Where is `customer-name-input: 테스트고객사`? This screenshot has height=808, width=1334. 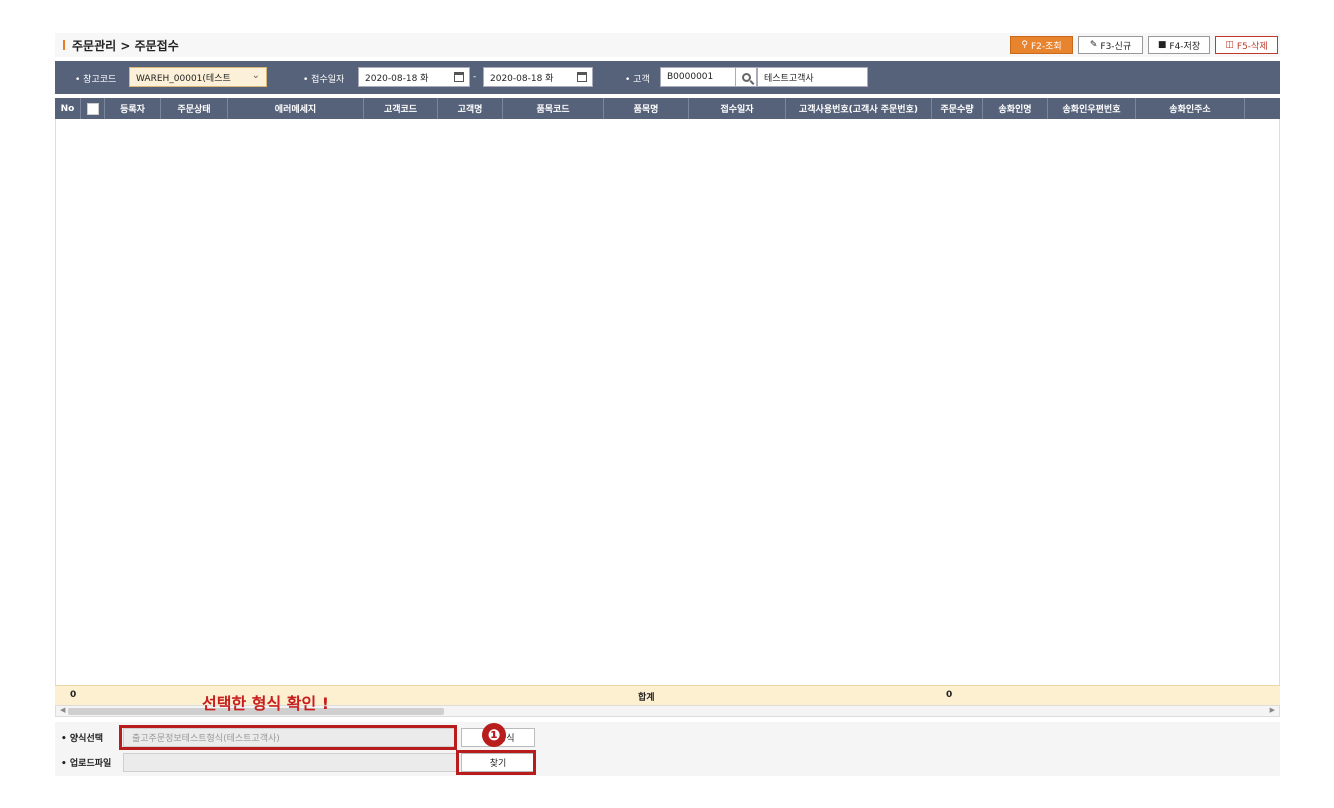 customer-name-input: 테스트고객사 is located at coordinates (812, 77).